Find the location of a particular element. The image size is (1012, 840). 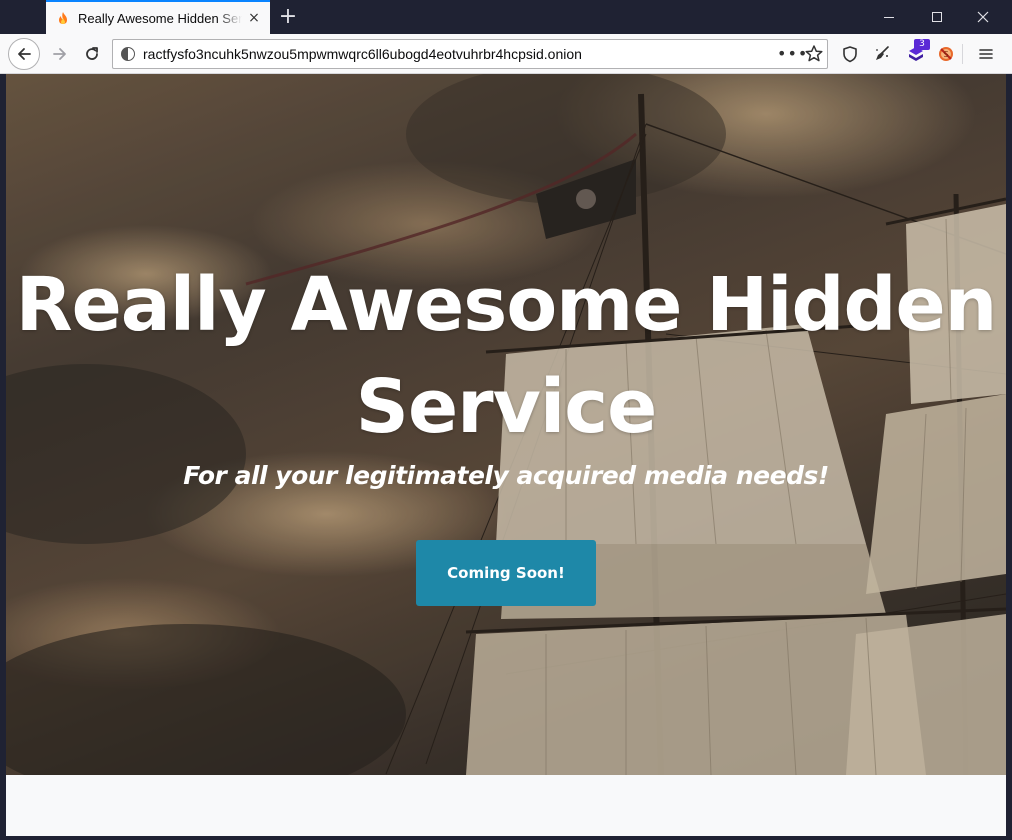

svg-text: S is located at coordinates (945, 54).